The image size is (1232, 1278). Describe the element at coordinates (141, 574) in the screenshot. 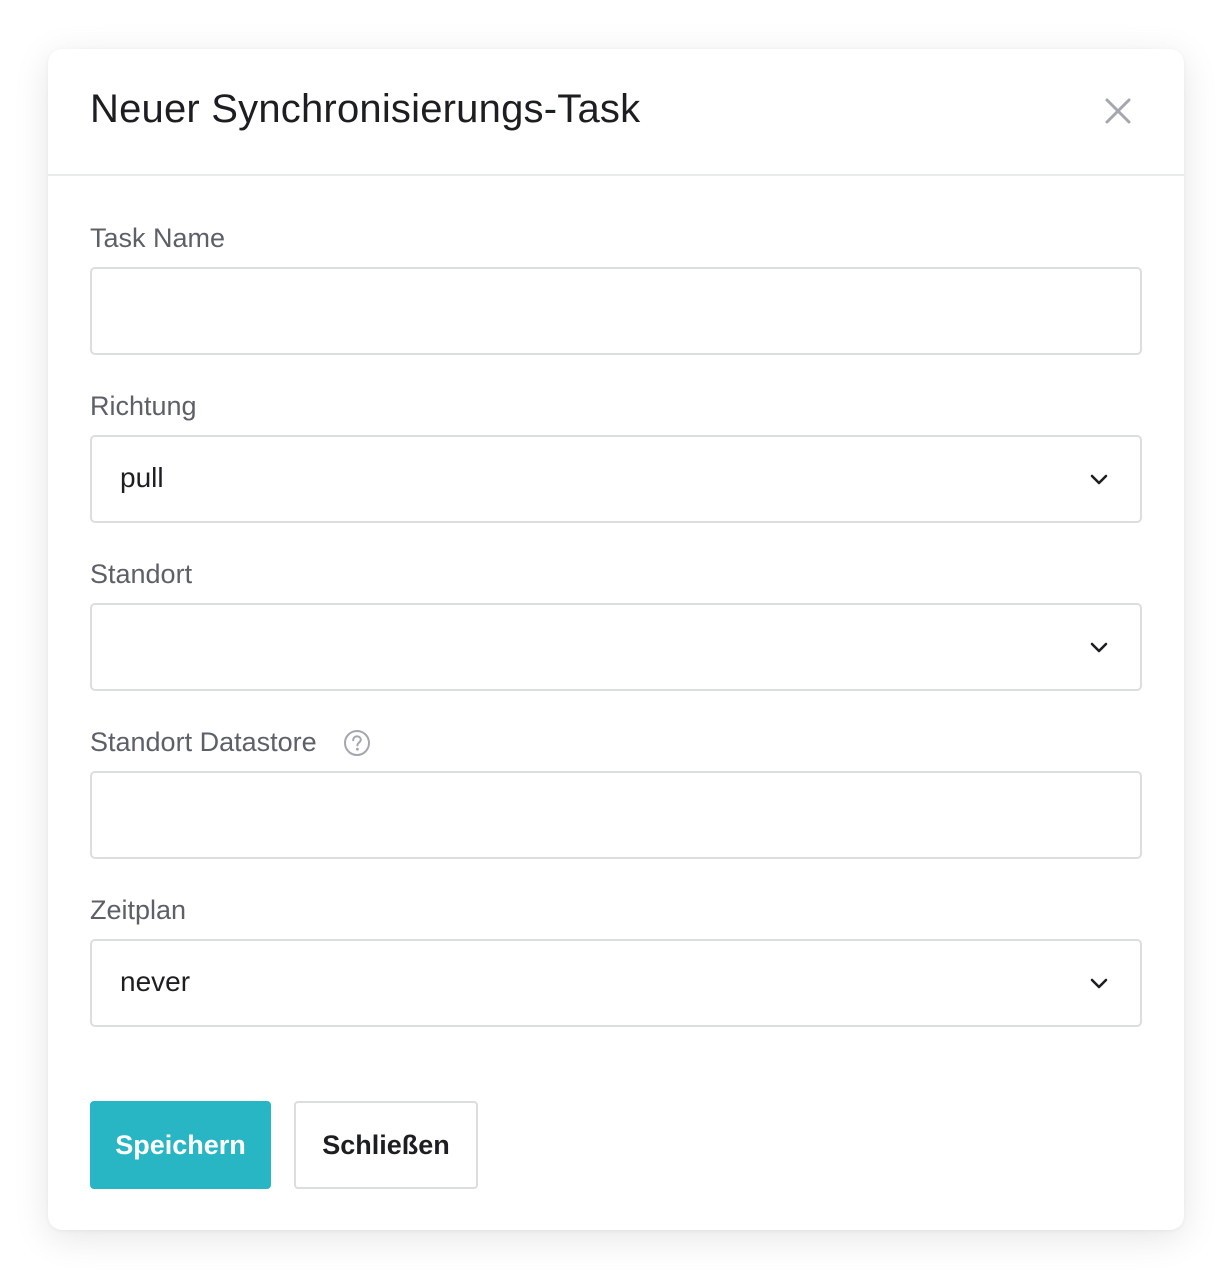

I see `standort-label: Standort` at that location.